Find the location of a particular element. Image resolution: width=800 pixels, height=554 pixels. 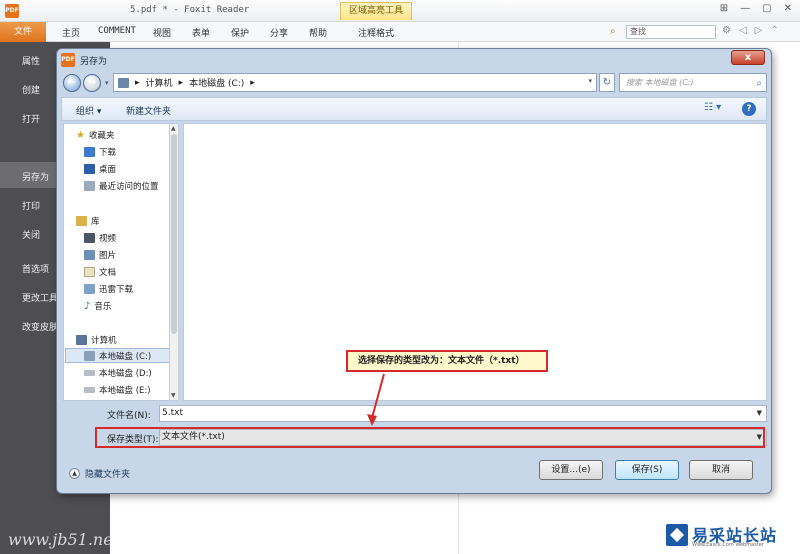

context-tab-area-highlight: 区域高亮工具 is located at coordinates (376, 11).